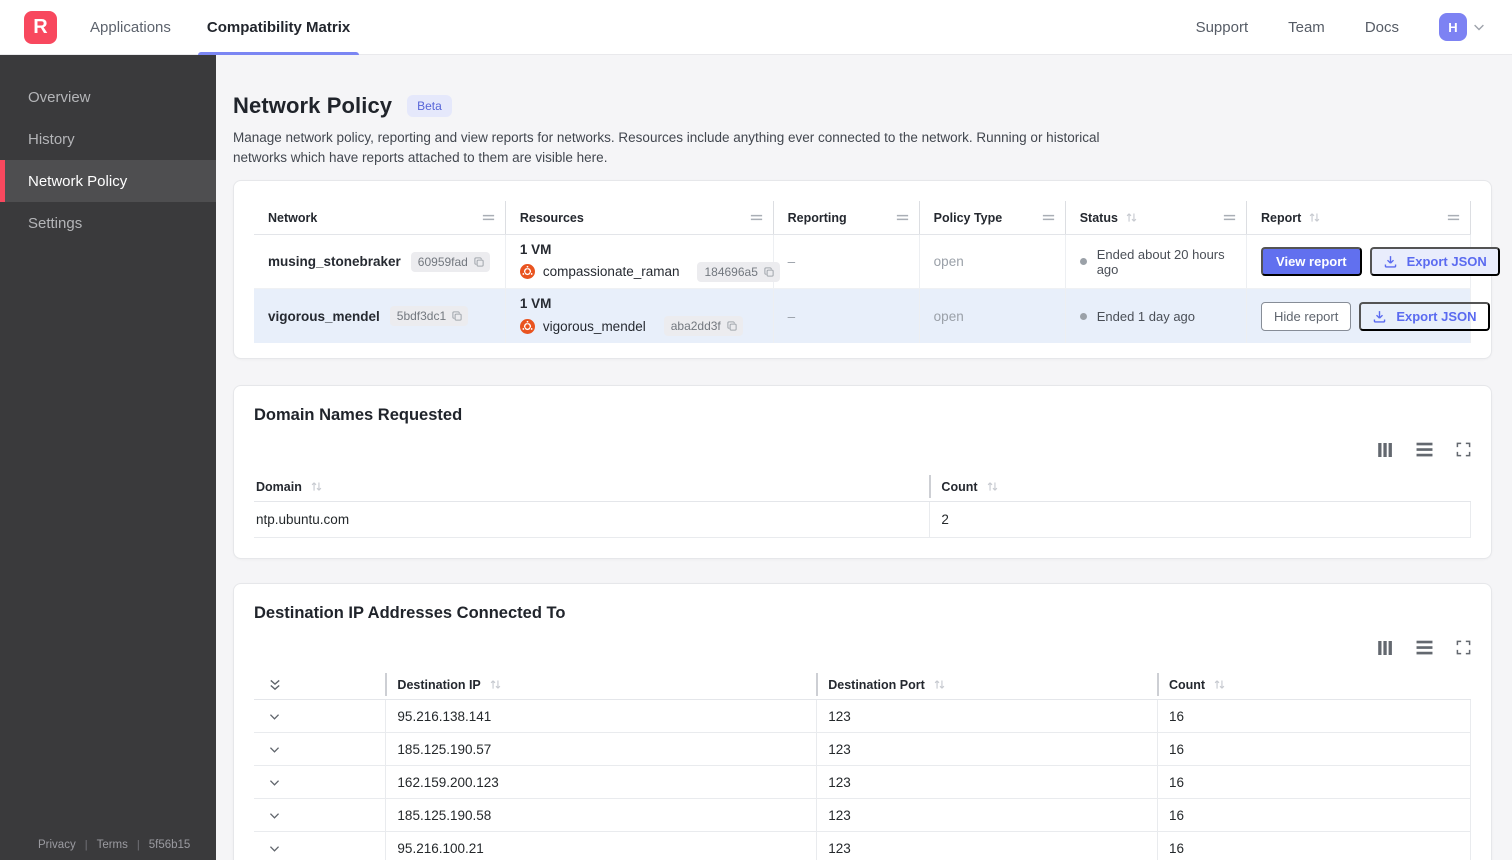 The height and width of the screenshot is (860, 1512). What do you see at coordinates (1157, 218) in the screenshot?
I see `column-header-status: Status` at bounding box center [1157, 218].